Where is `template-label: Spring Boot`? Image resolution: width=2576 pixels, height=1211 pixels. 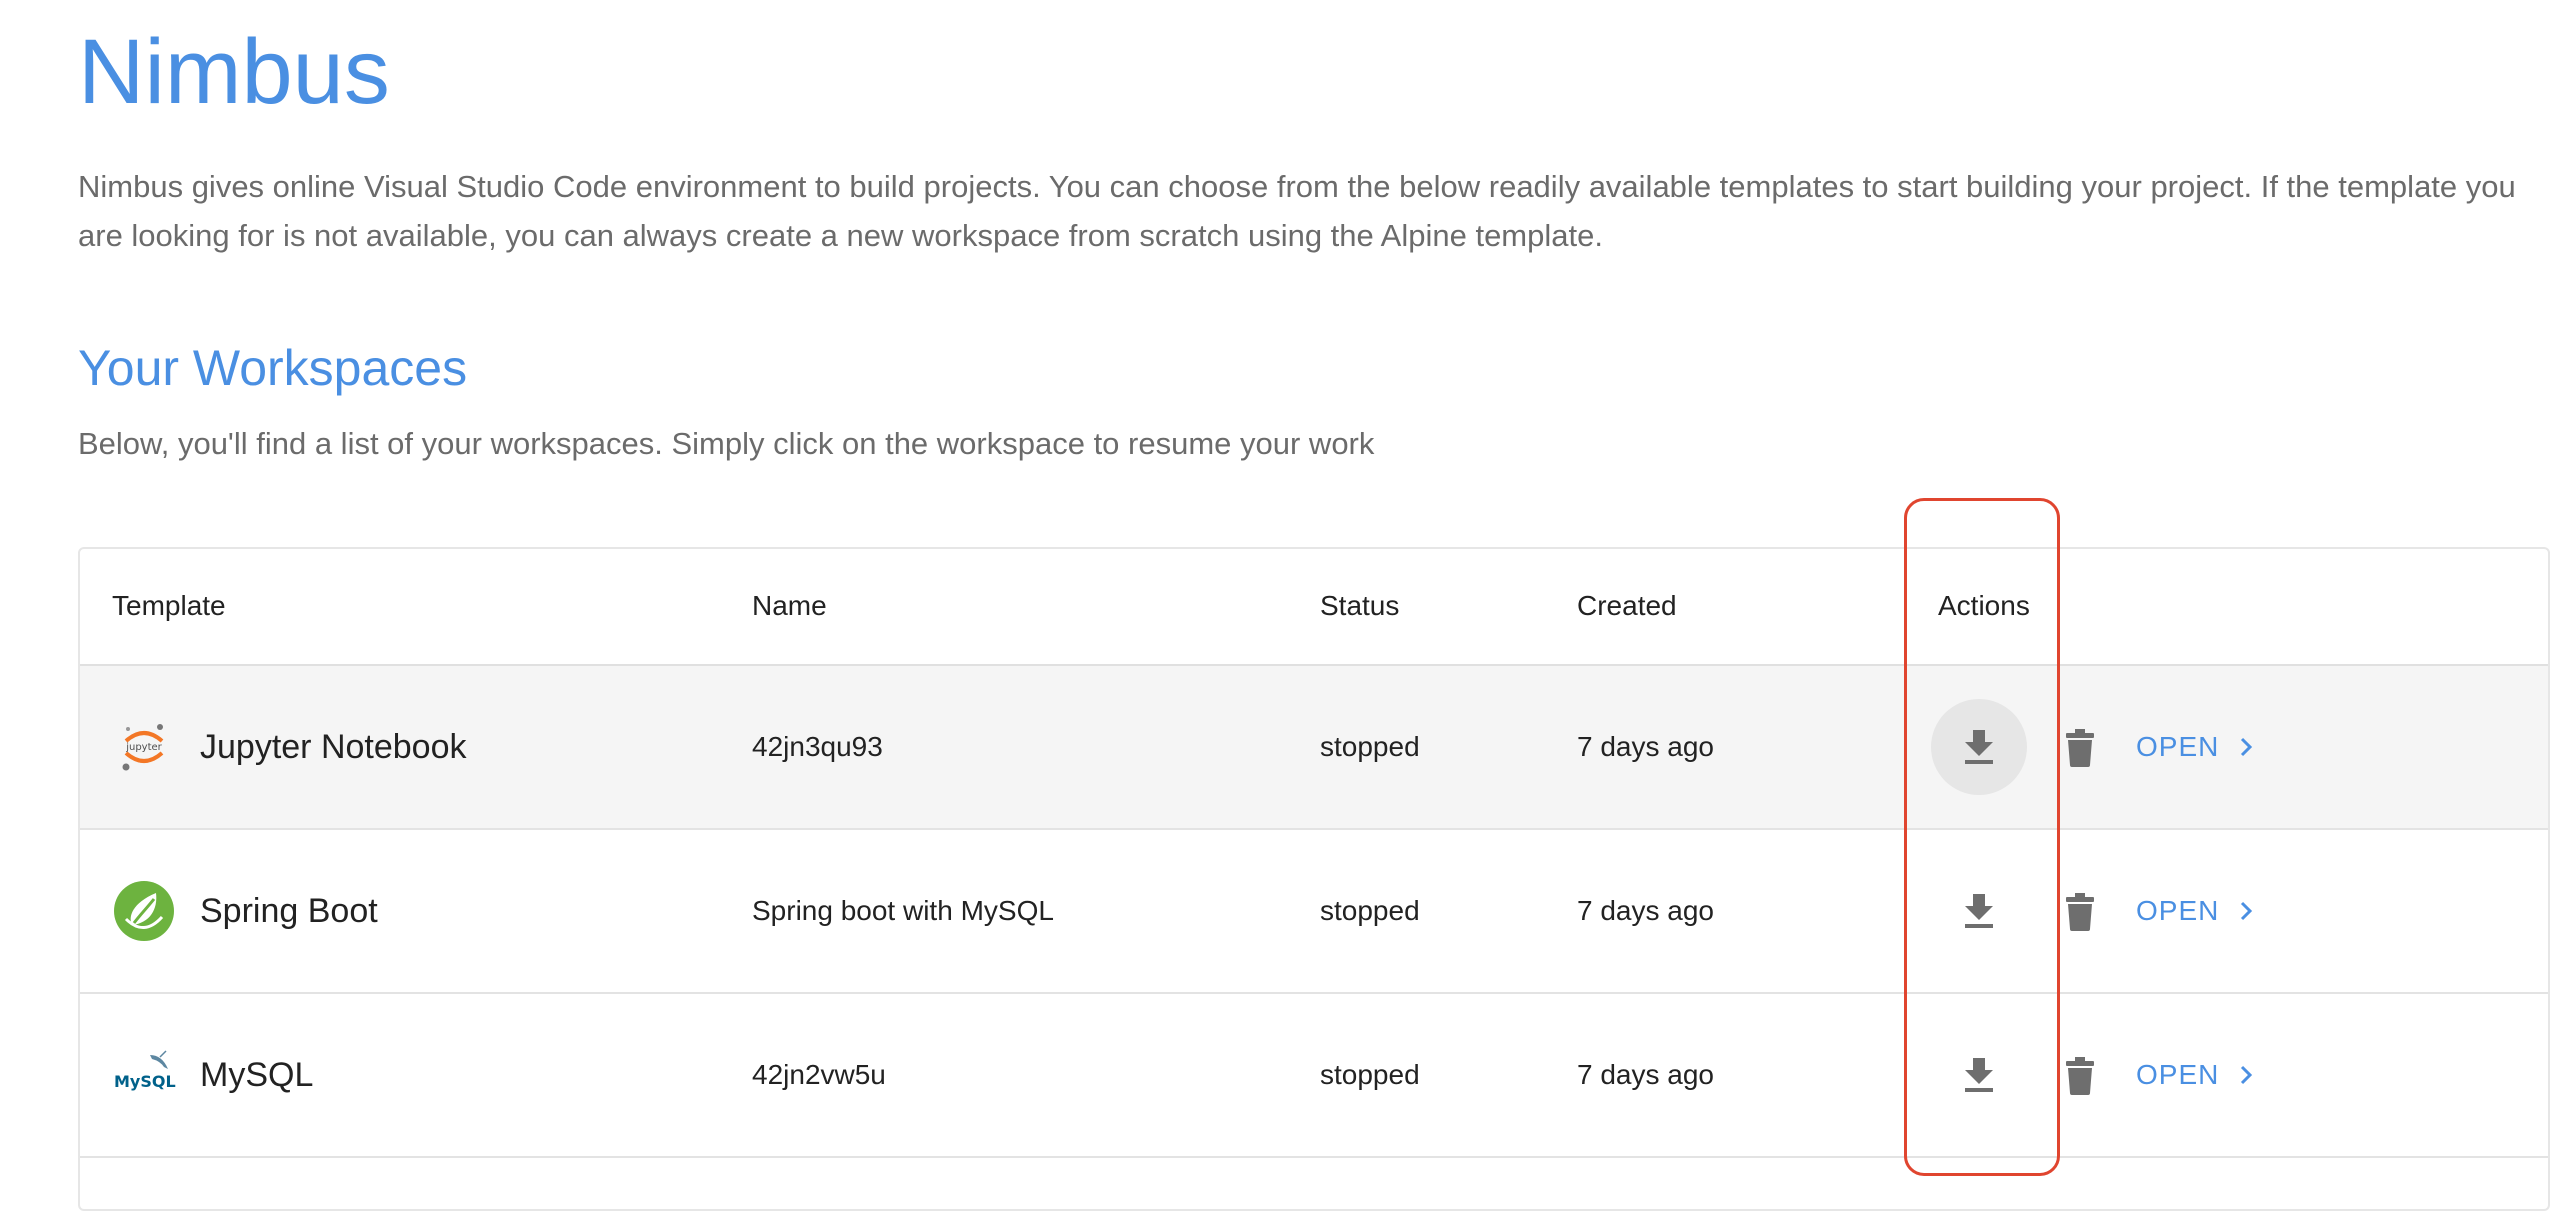
template-label: Spring Boot is located at coordinates (289, 910).